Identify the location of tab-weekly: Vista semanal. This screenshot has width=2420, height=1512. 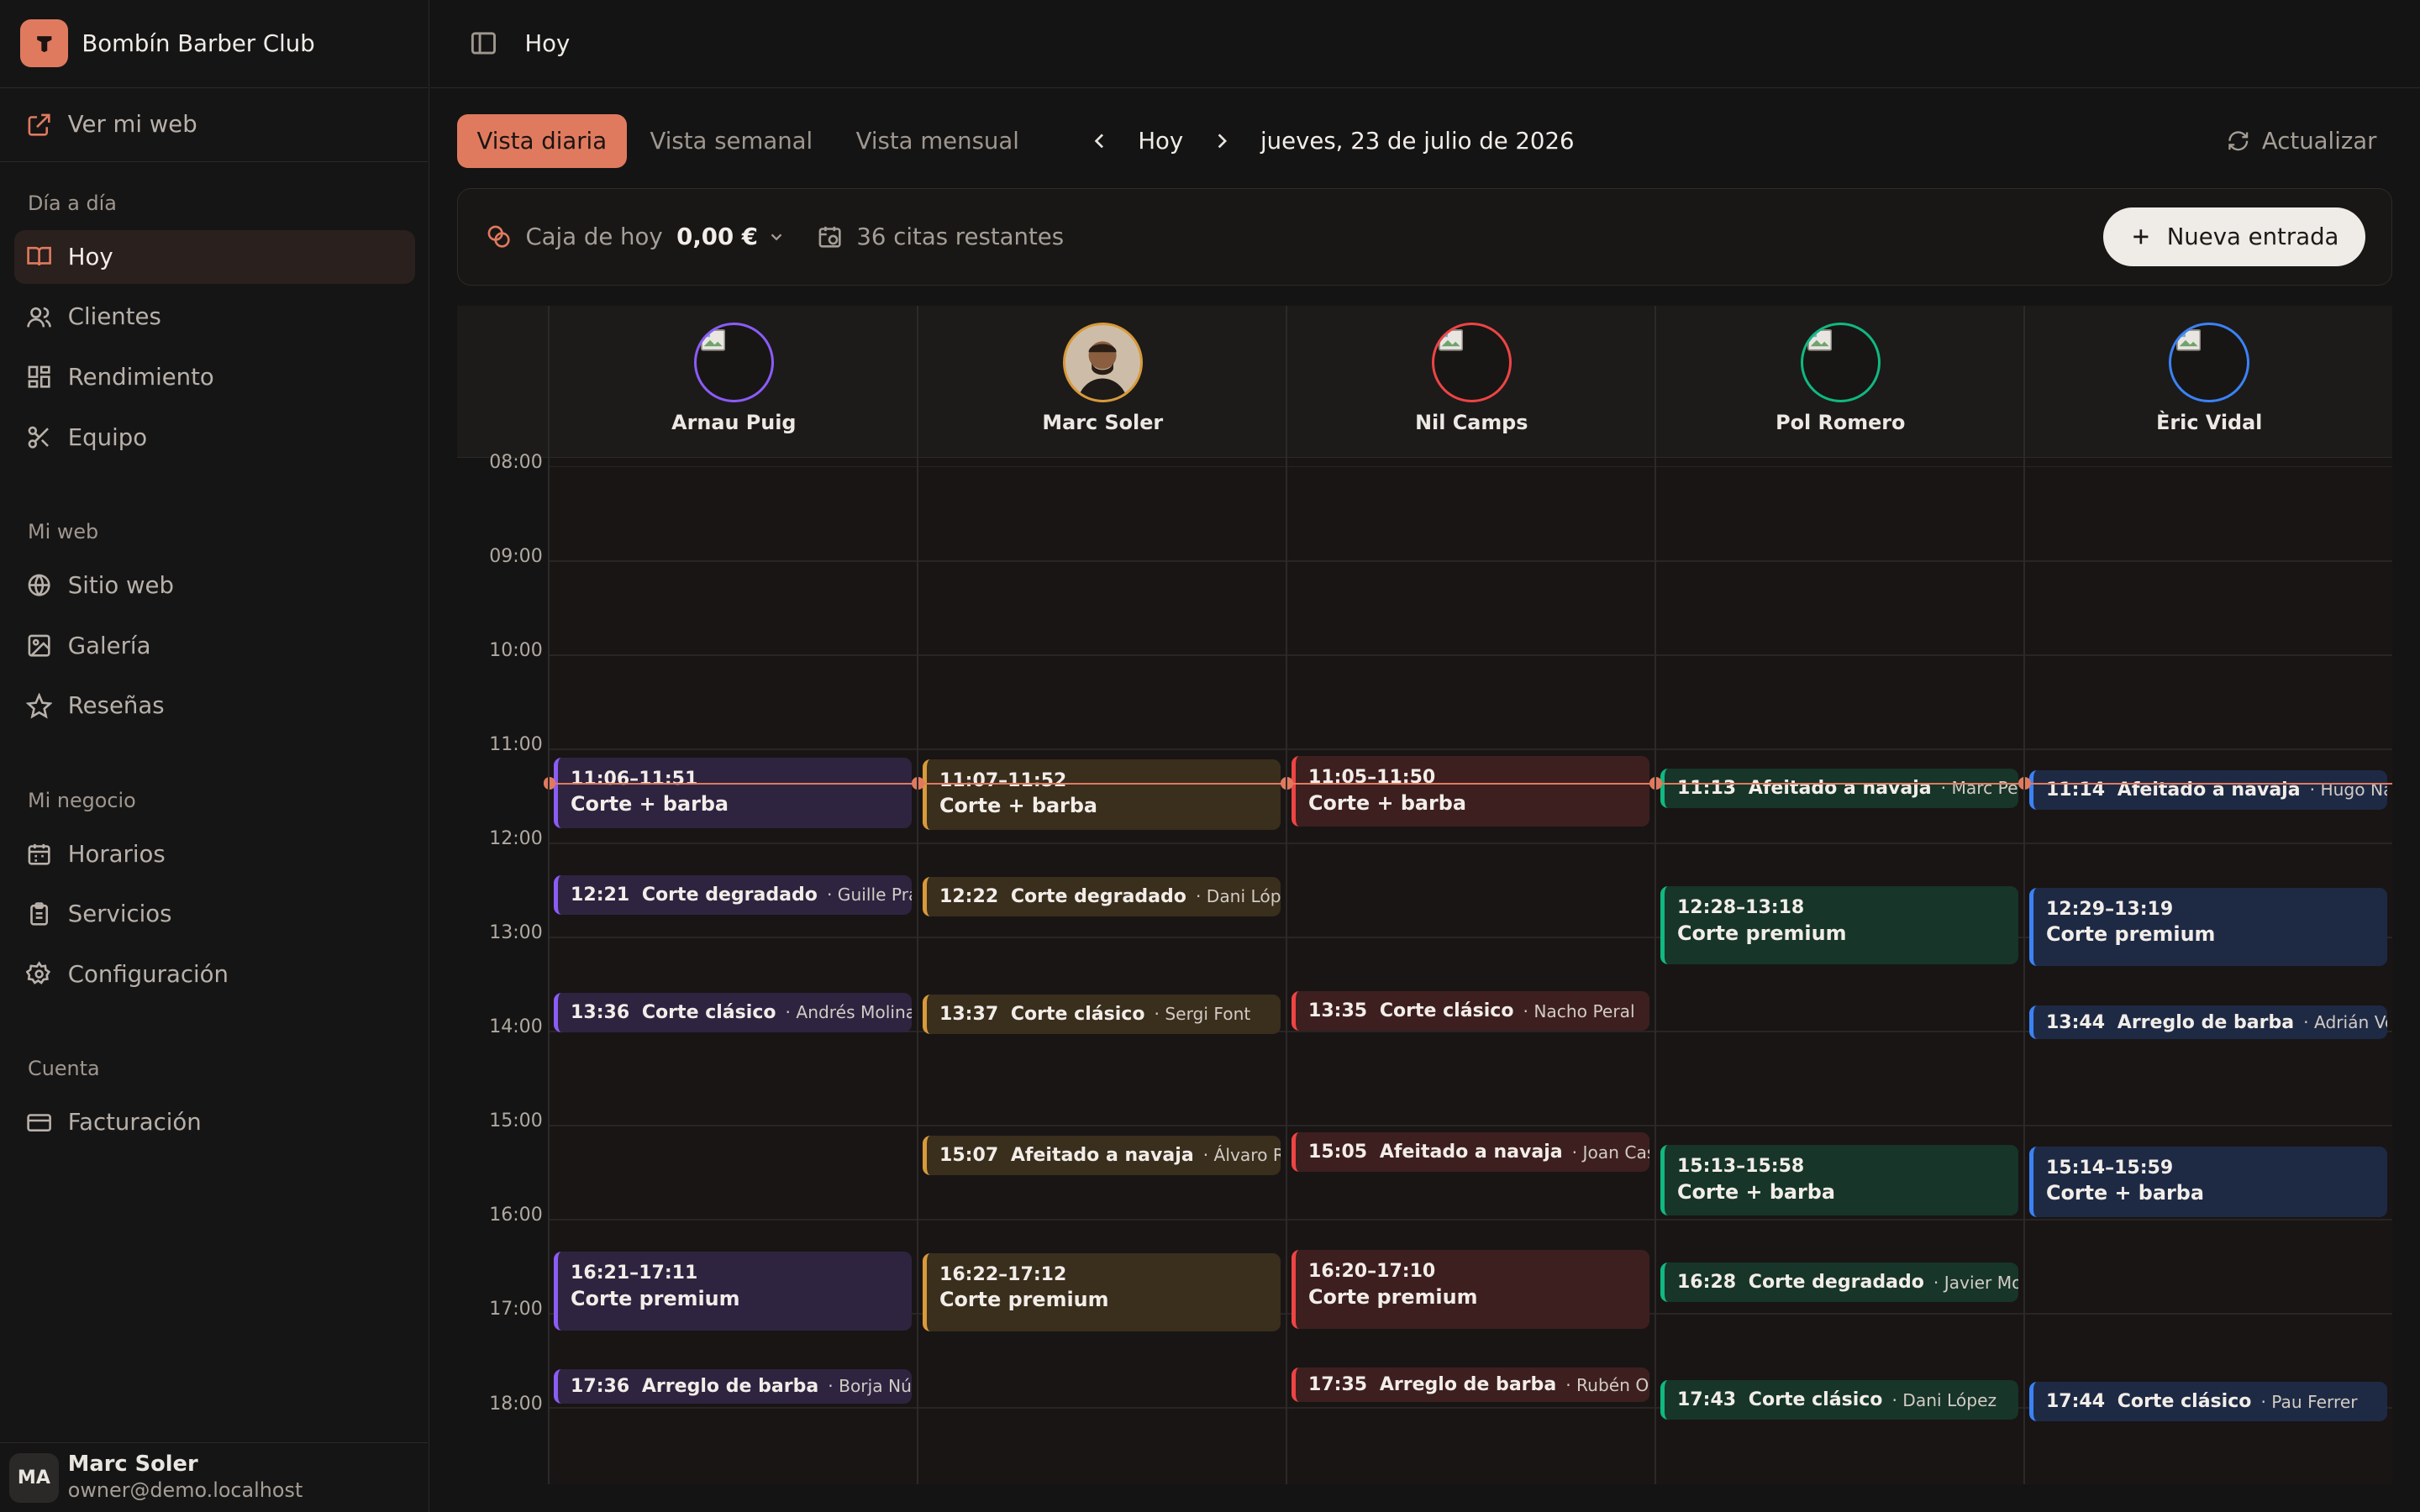
(732, 141).